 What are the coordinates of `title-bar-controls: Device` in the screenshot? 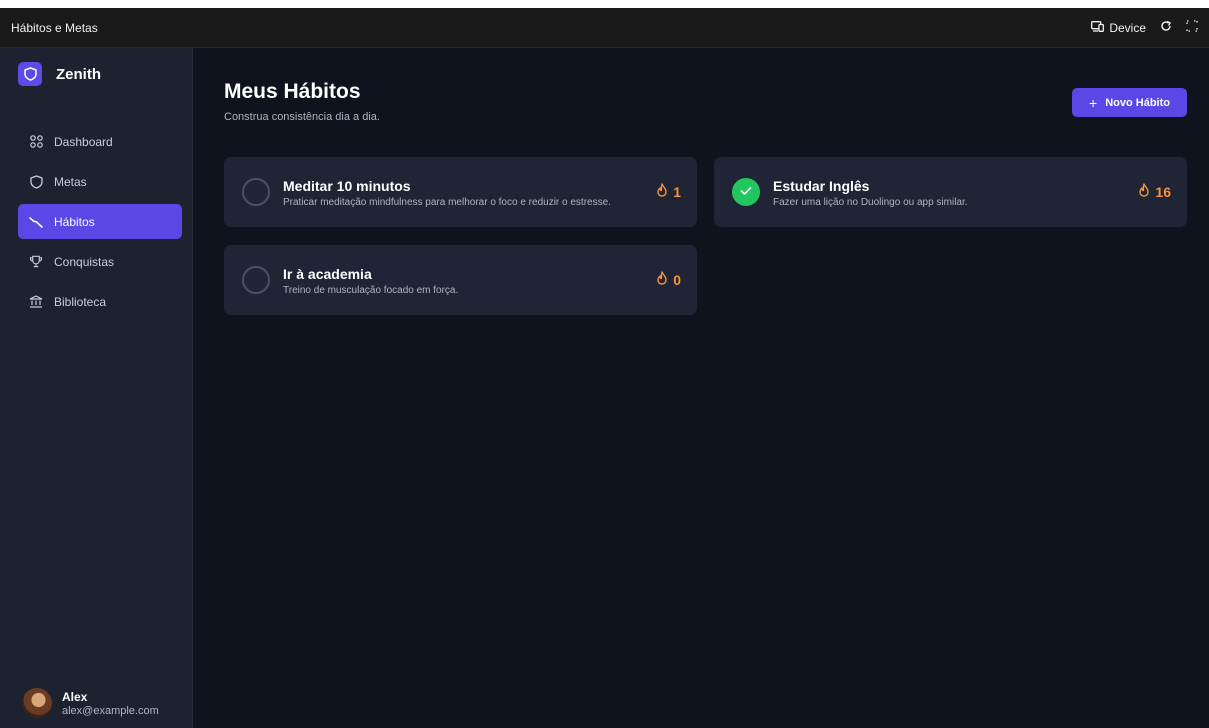 It's located at (1144, 27).